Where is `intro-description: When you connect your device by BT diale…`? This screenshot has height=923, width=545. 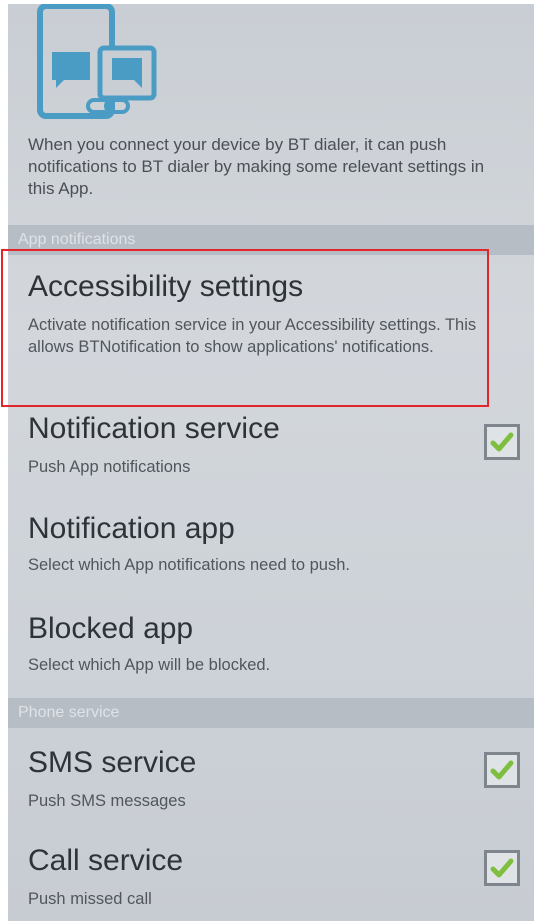
intro-description: When you connect your device by BT diale… is located at coordinates (256, 166).